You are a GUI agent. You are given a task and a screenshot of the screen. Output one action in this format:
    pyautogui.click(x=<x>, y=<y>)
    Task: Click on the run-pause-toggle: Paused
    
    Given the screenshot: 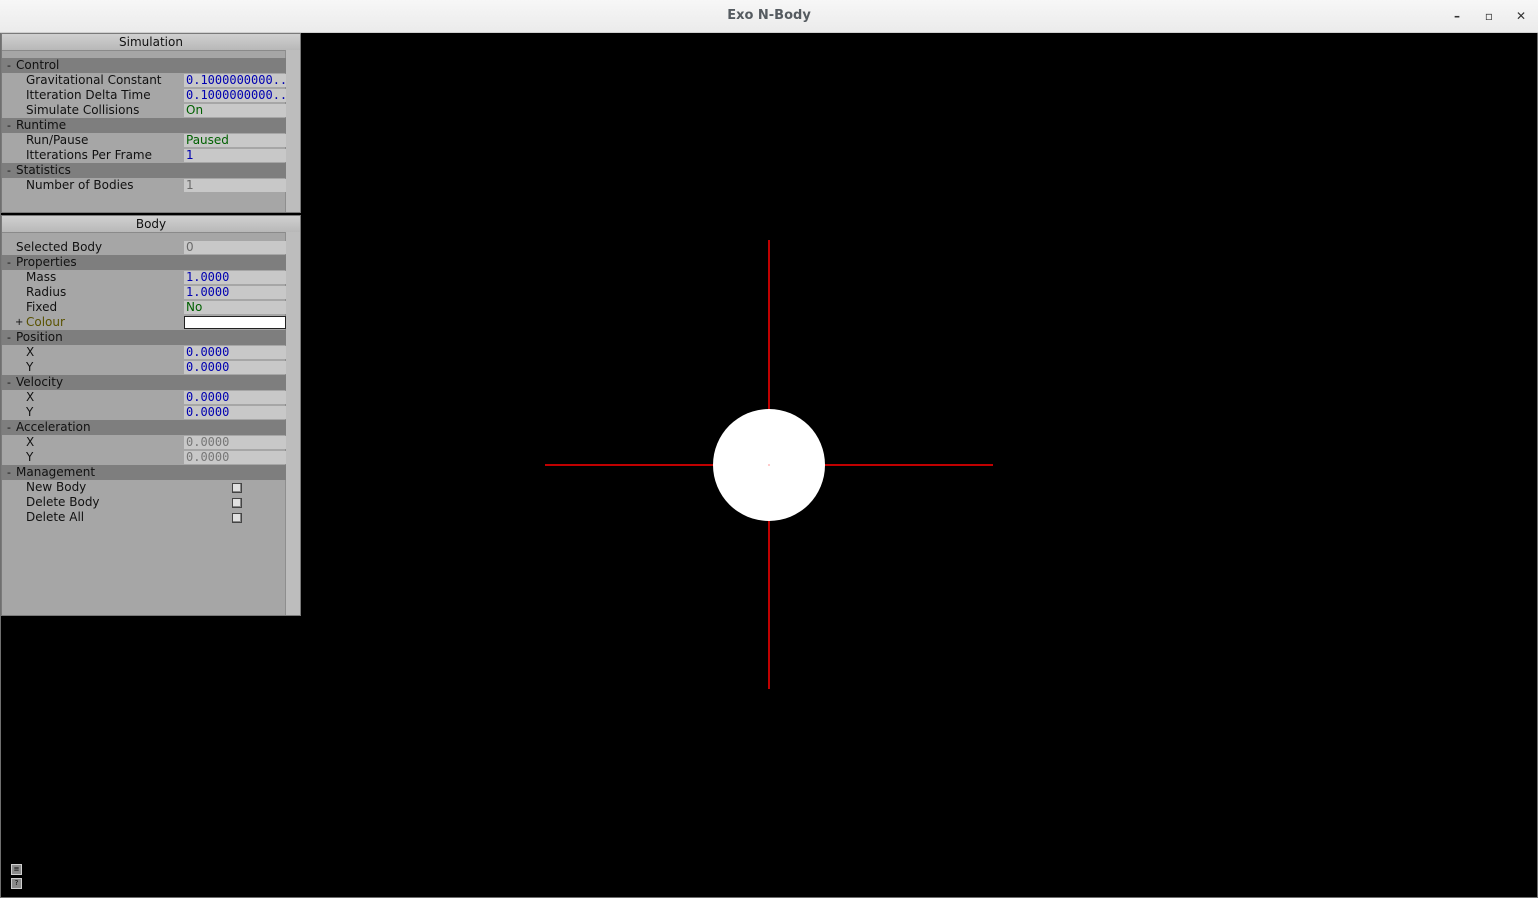 What is the action you would take?
    pyautogui.click(x=235, y=140)
    